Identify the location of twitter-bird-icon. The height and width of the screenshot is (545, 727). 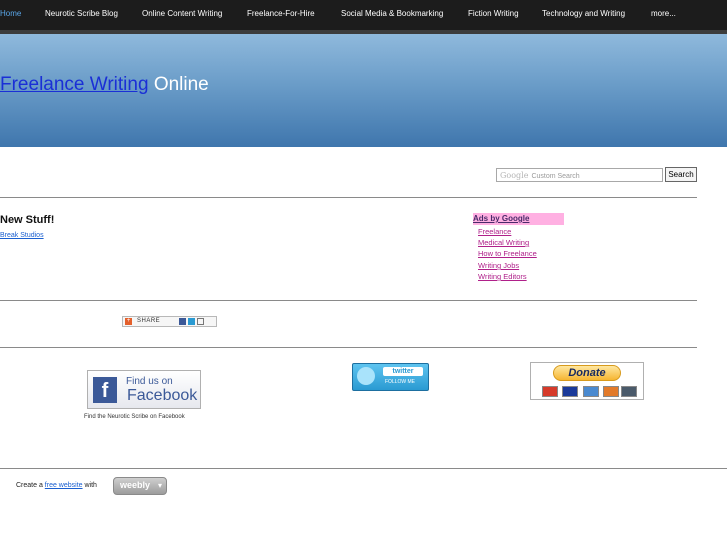
(366, 376).